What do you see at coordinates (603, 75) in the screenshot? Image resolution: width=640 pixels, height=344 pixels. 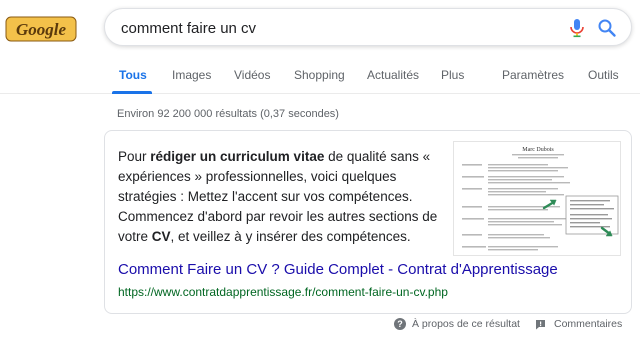 I see `tab-tools: Outils` at bounding box center [603, 75].